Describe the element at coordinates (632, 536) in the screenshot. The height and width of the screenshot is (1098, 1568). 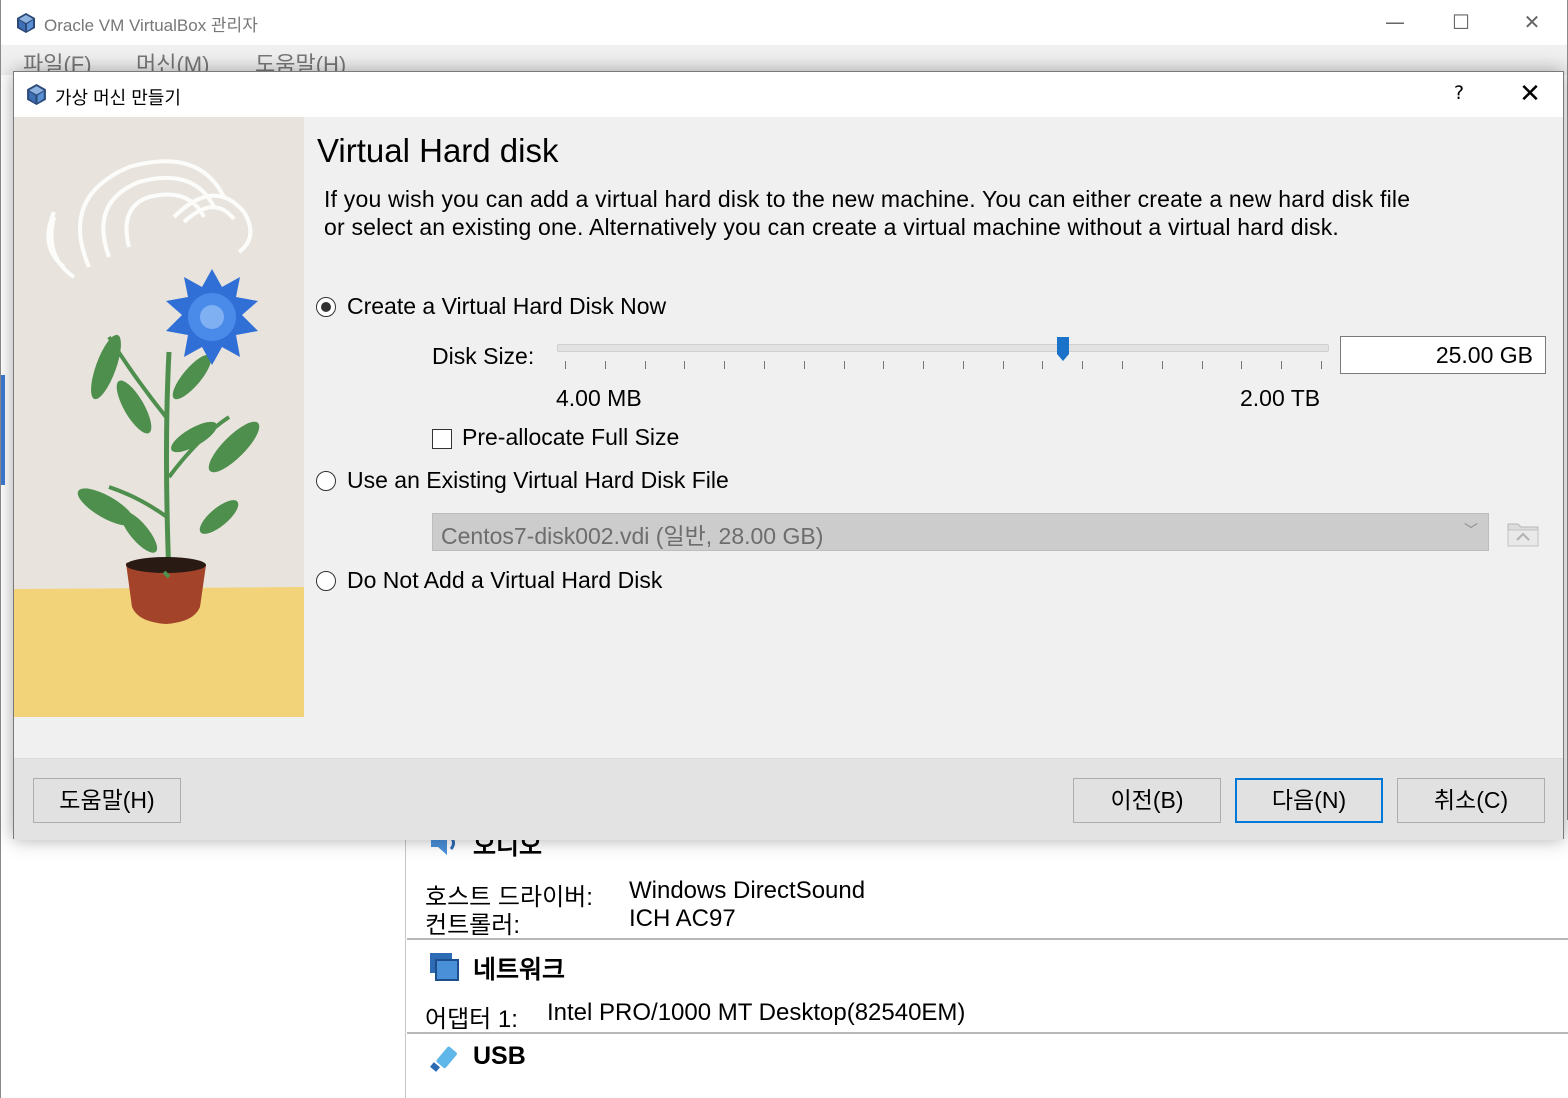
I see `existing-disk-selected-value: Centos7-disk002.vdi (일반, 28.00 GB)` at that location.